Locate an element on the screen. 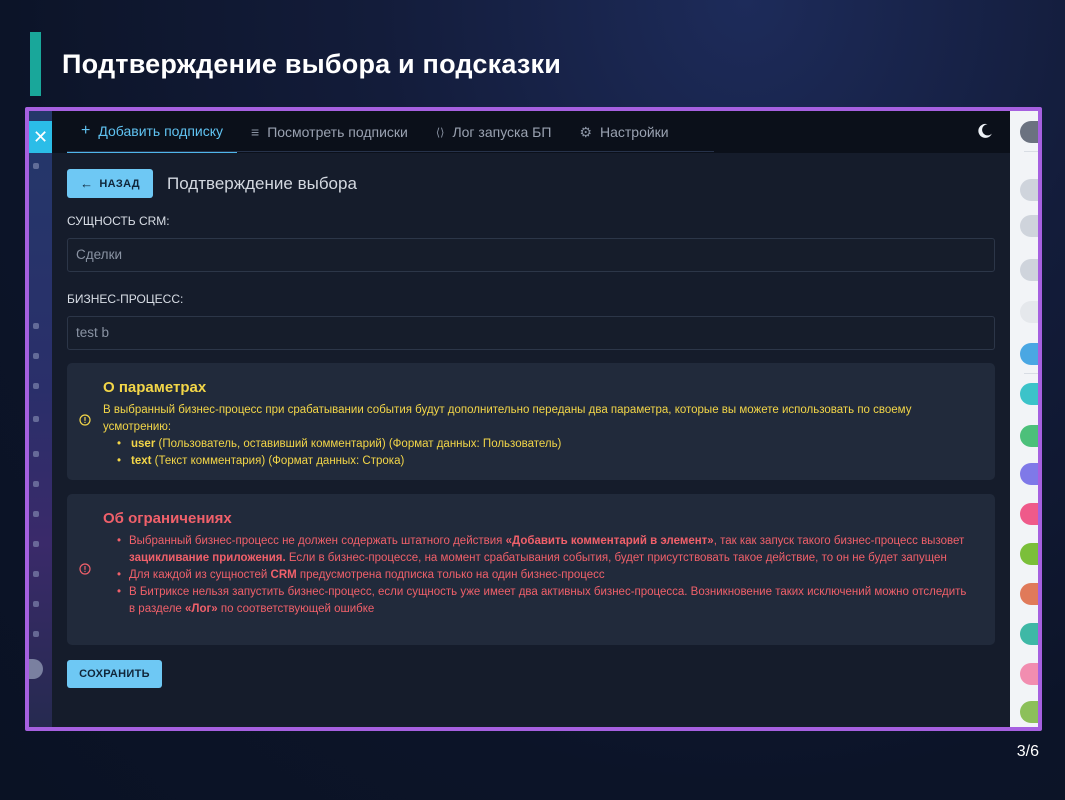 The width and height of the screenshot is (1065, 800). sliders-icon: ⚙ is located at coordinates (585, 131).